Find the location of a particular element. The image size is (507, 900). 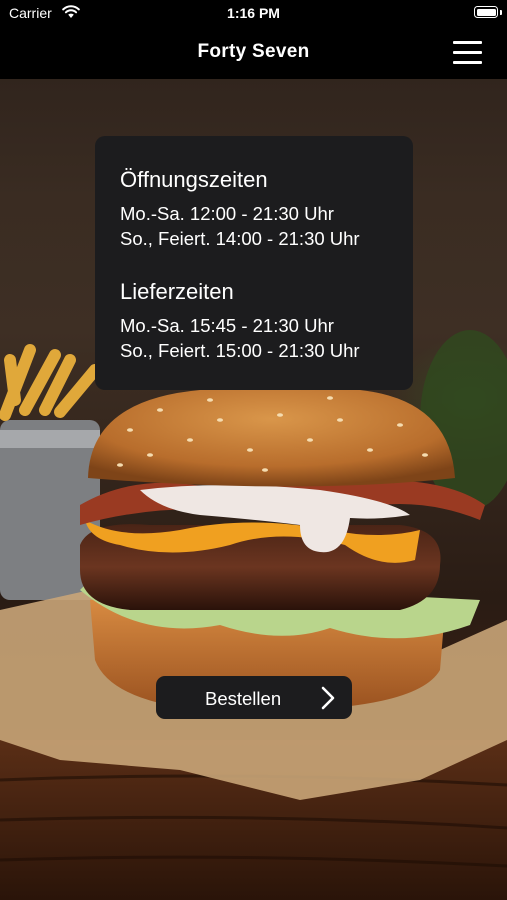

hamburger-menu-icon is located at coordinates (468, 53).